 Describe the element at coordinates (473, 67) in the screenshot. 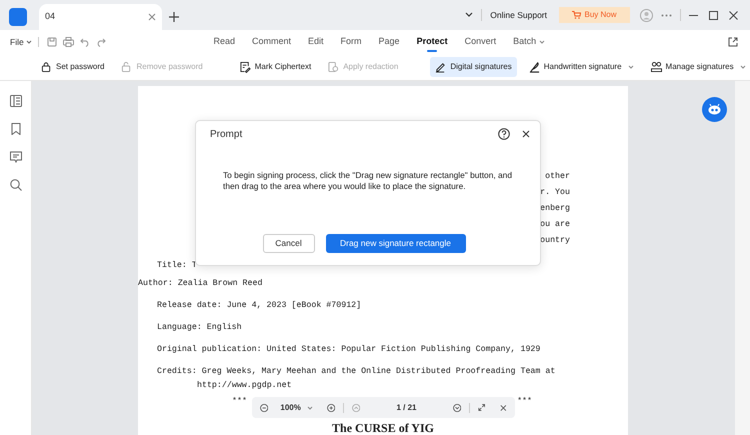

I see `toolbar-button: Digital signatures` at that location.